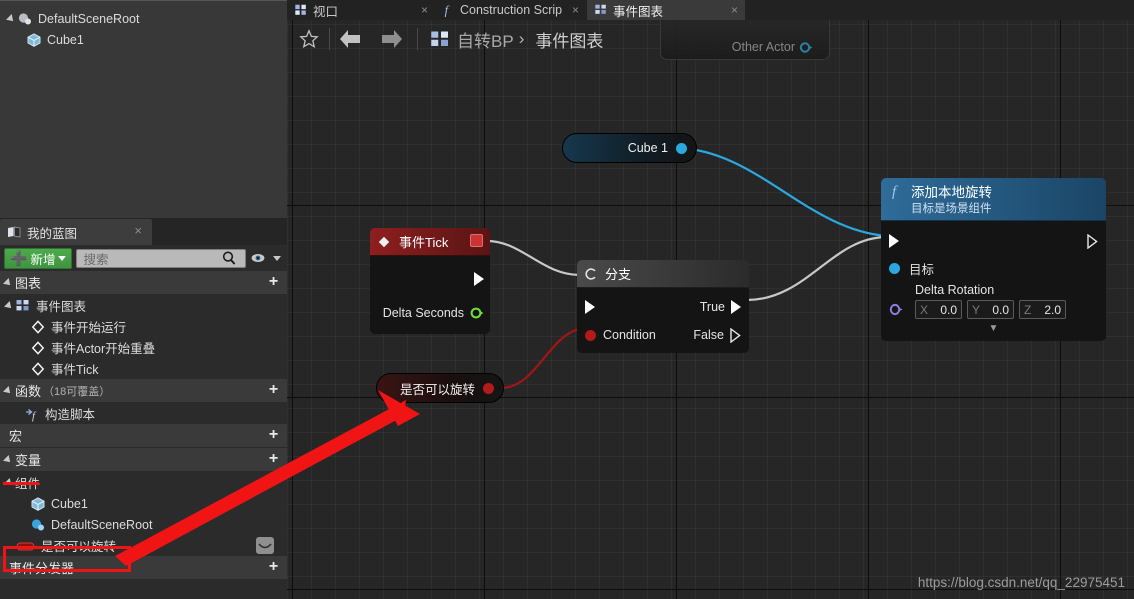 The height and width of the screenshot is (599, 1134). Describe the element at coordinates (1042, 309) in the screenshot. I see `rotation-z-field: Z 2.0` at that location.